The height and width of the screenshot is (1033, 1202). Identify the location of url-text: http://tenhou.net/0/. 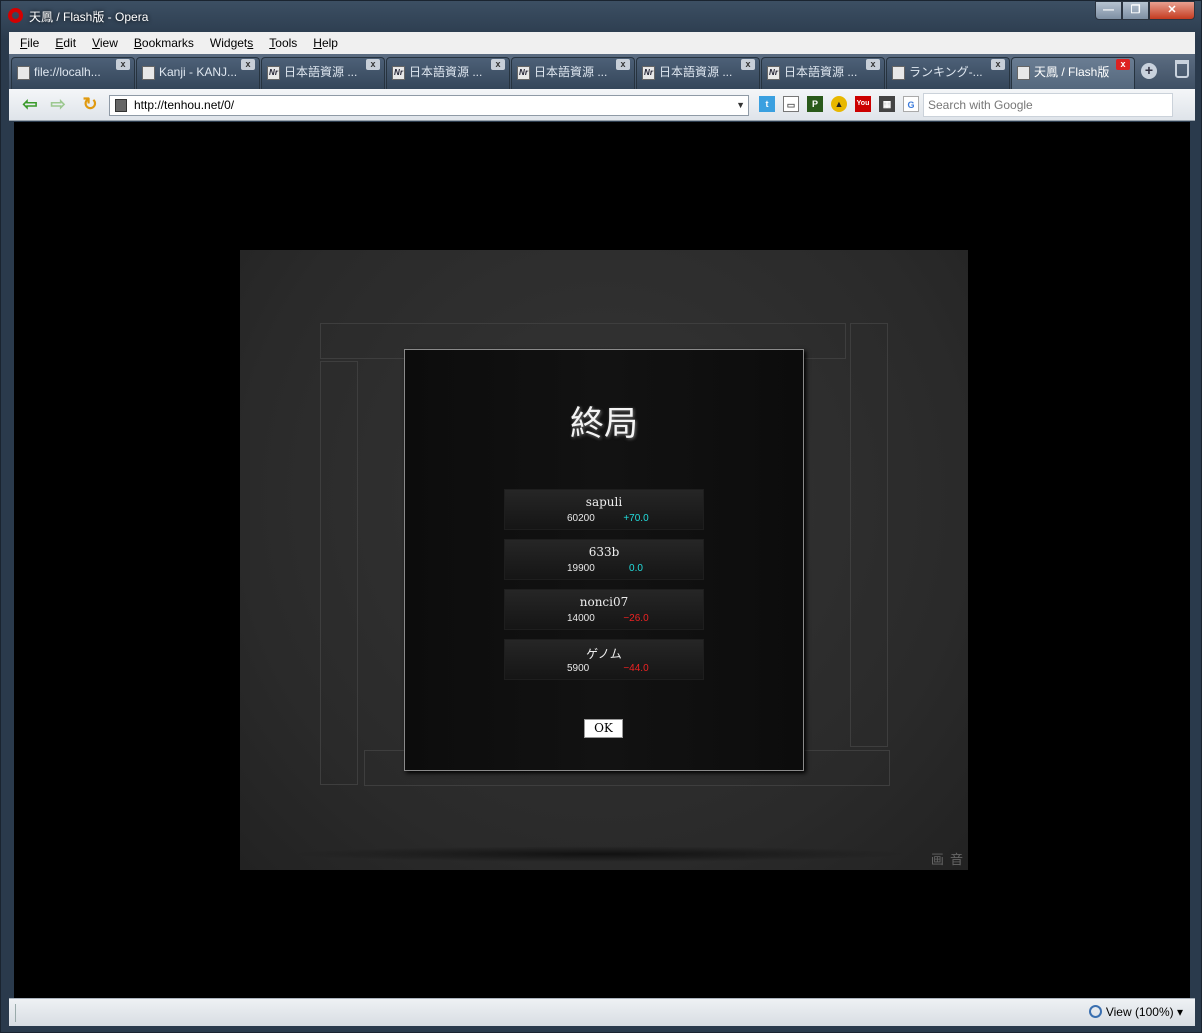
(184, 105).